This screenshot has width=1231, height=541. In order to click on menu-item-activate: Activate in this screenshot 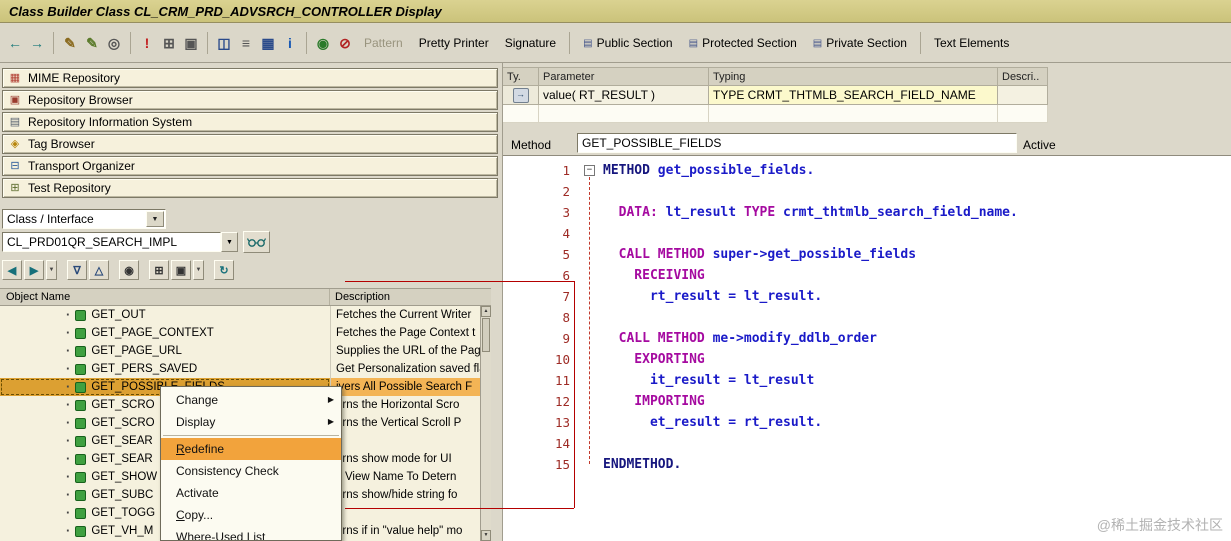, I will do `click(251, 493)`.